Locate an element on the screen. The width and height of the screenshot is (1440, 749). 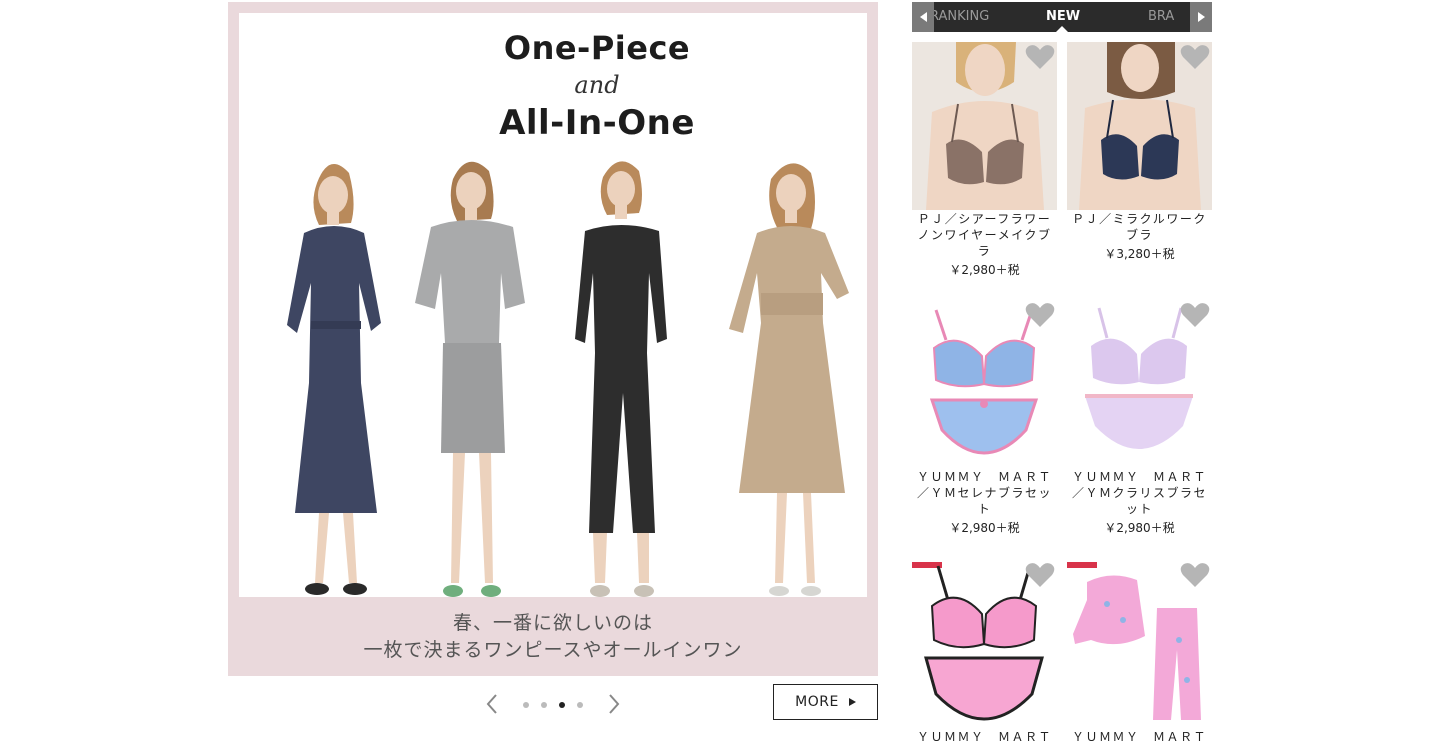
product-price: ￥3,280＋税 is located at coordinates (1139, 254).